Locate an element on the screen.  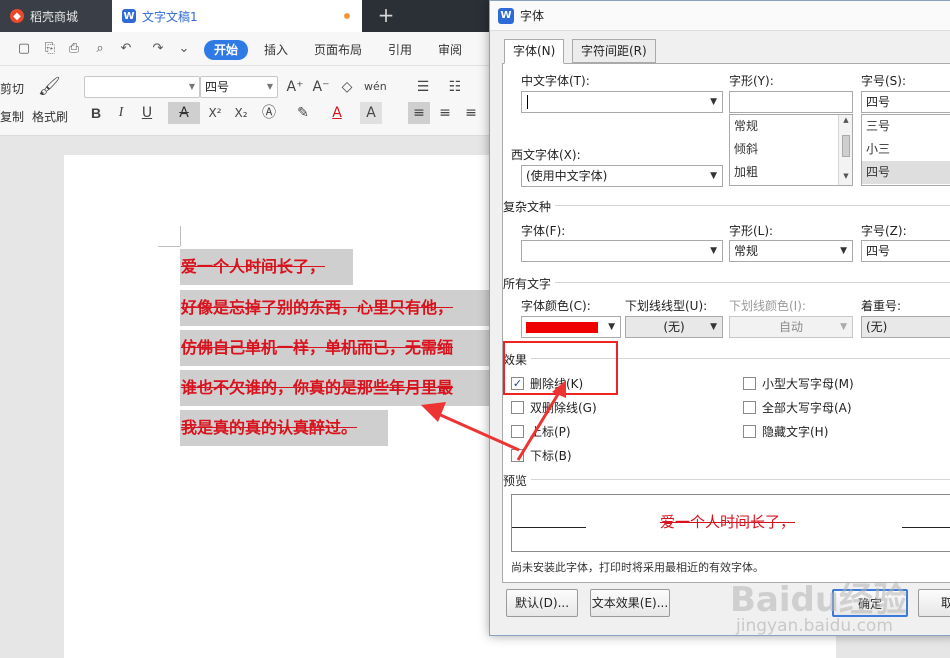
tab-font: 字体(N) is located at coordinates (534, 51).